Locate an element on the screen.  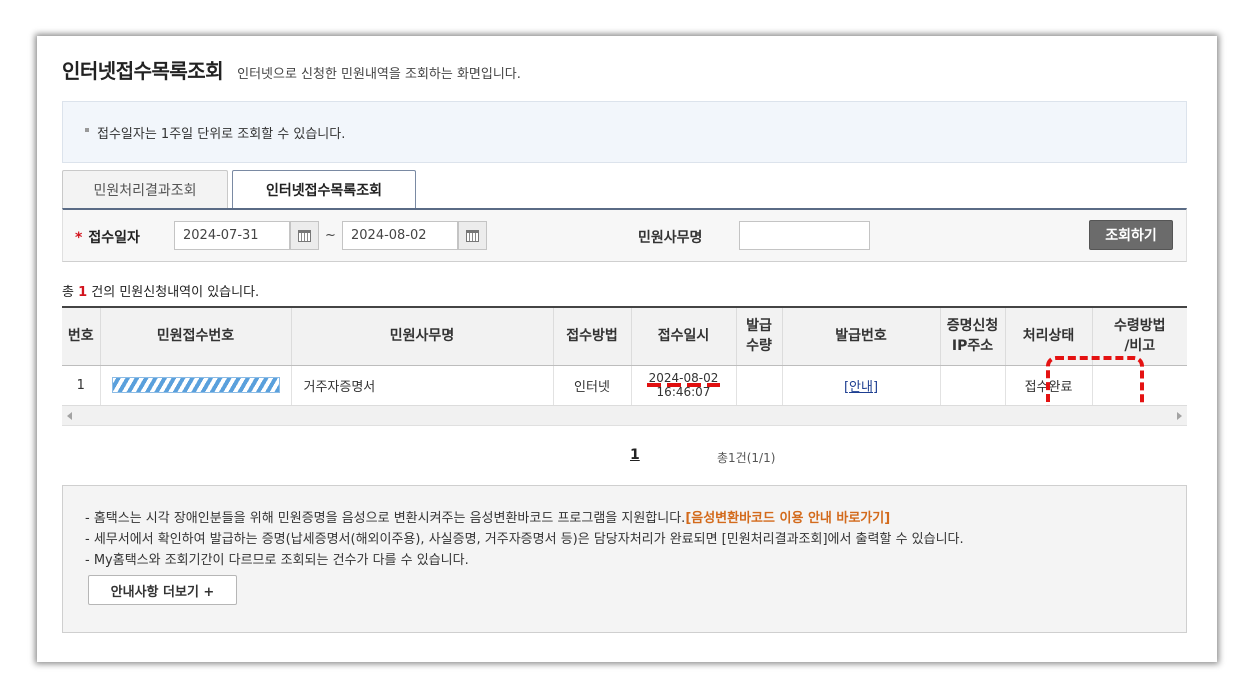
date-to-calendar-button is located at coordinates (472, 235).